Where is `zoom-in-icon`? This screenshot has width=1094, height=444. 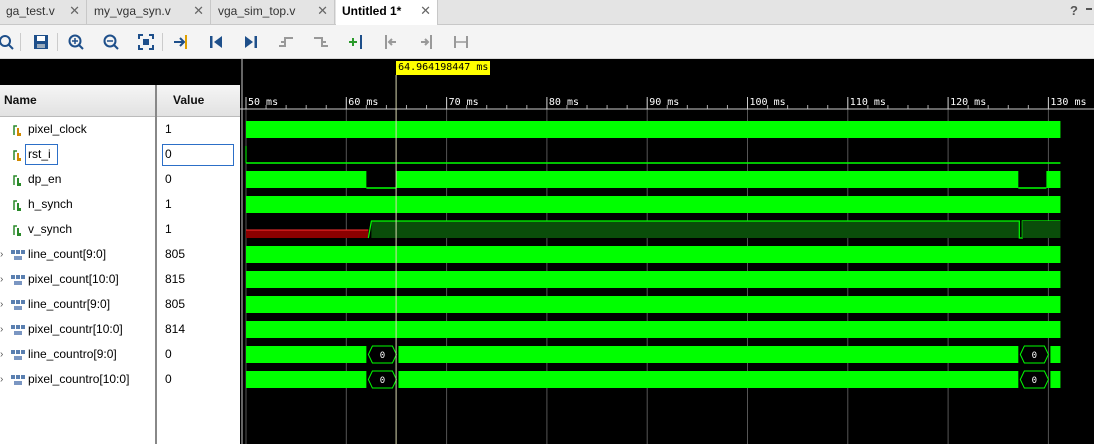
zoom-in-icon is located at coordinates (76, 42).